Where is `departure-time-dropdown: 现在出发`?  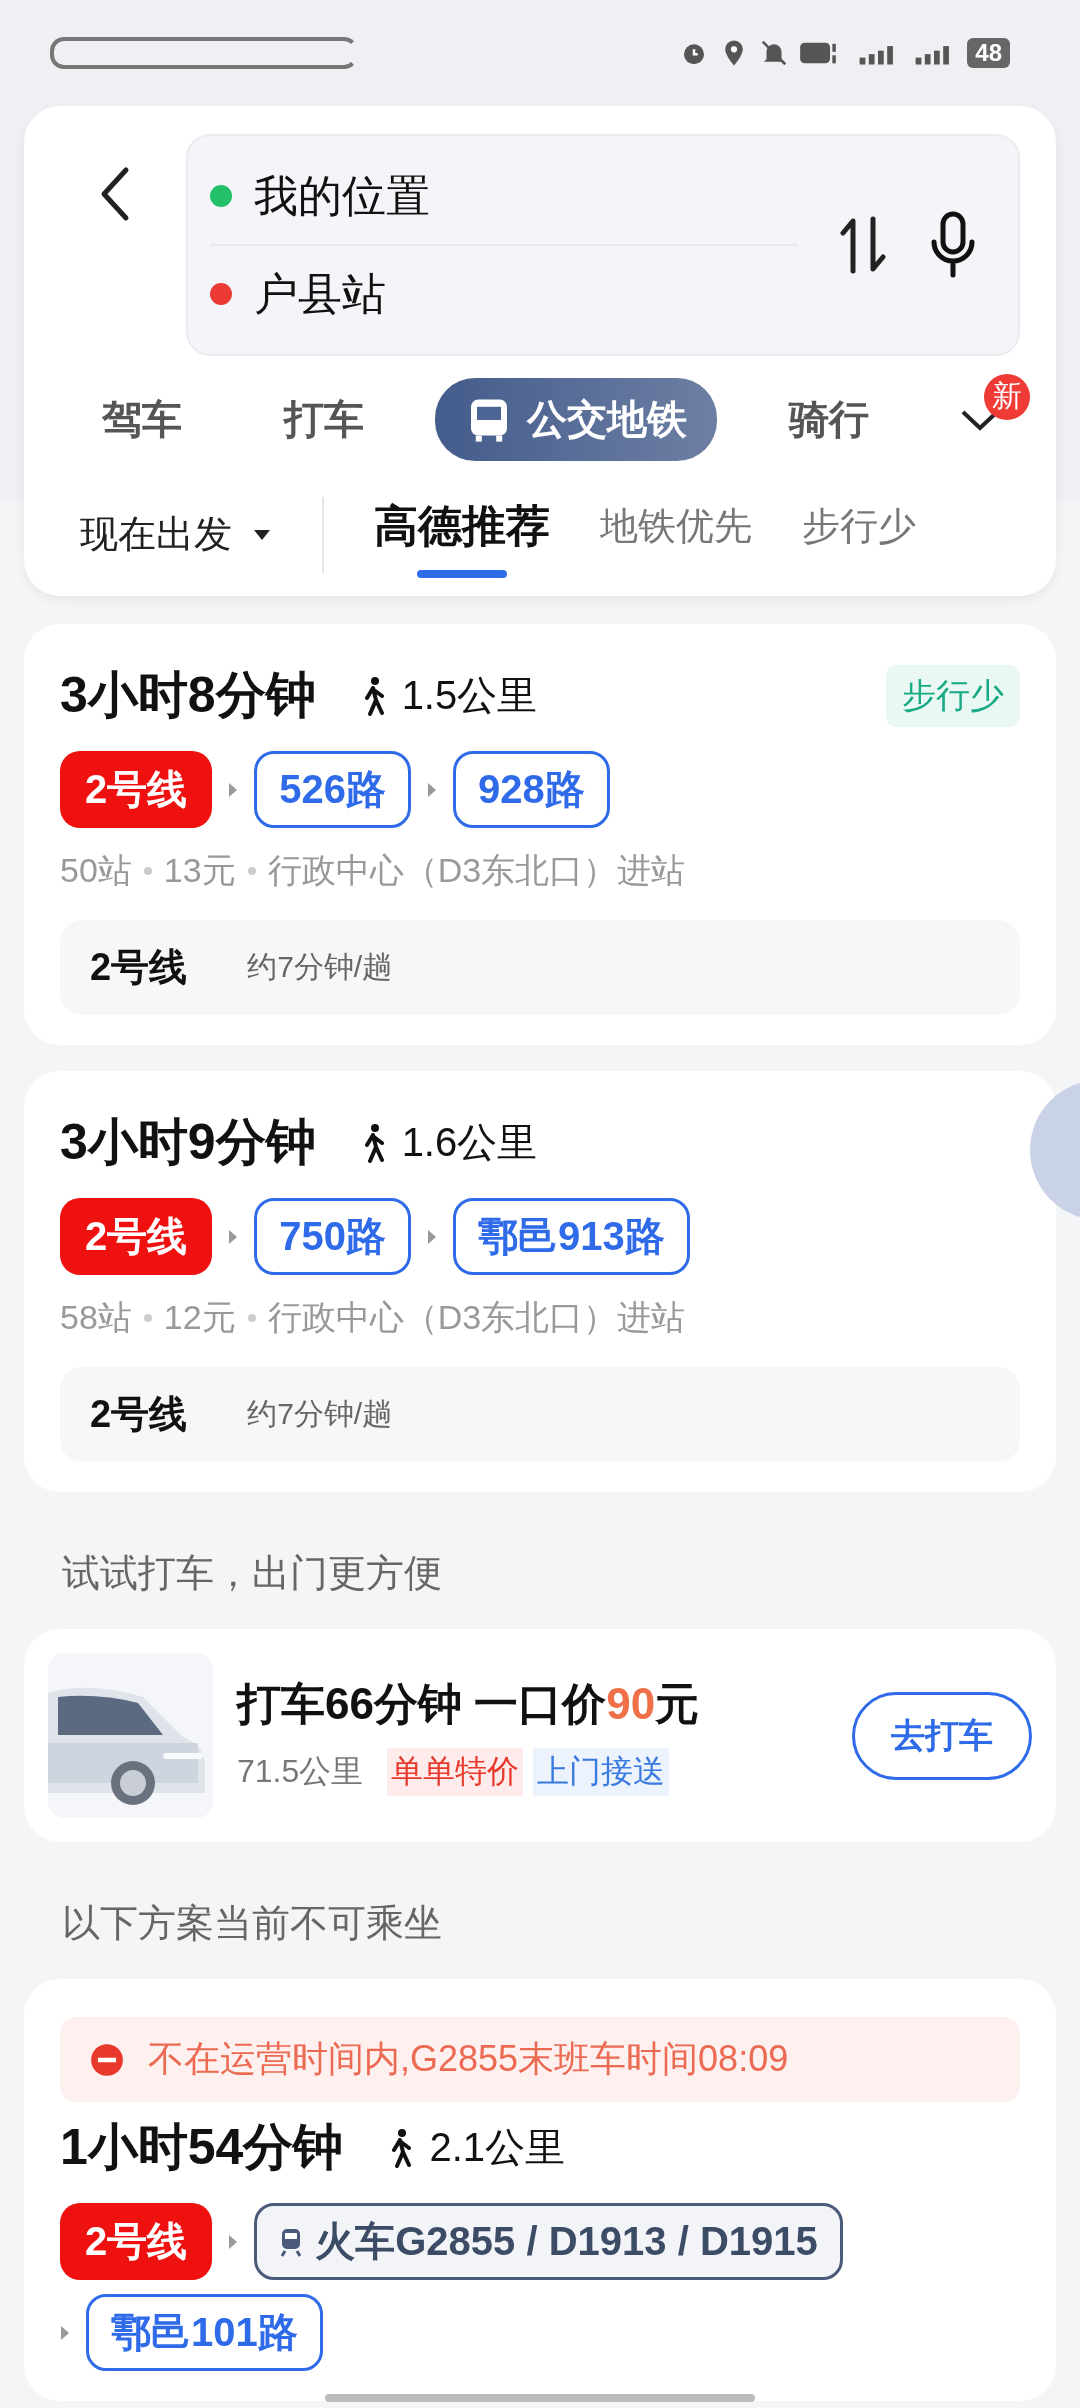 departure-time-dropdown: 现在出发 is located at coordinates (176, 534).